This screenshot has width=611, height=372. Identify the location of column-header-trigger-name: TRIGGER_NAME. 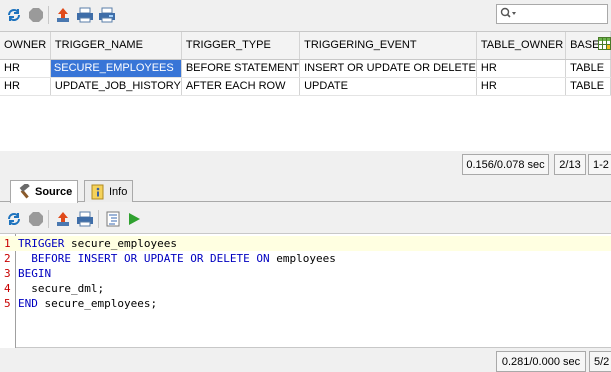
(116, 46).